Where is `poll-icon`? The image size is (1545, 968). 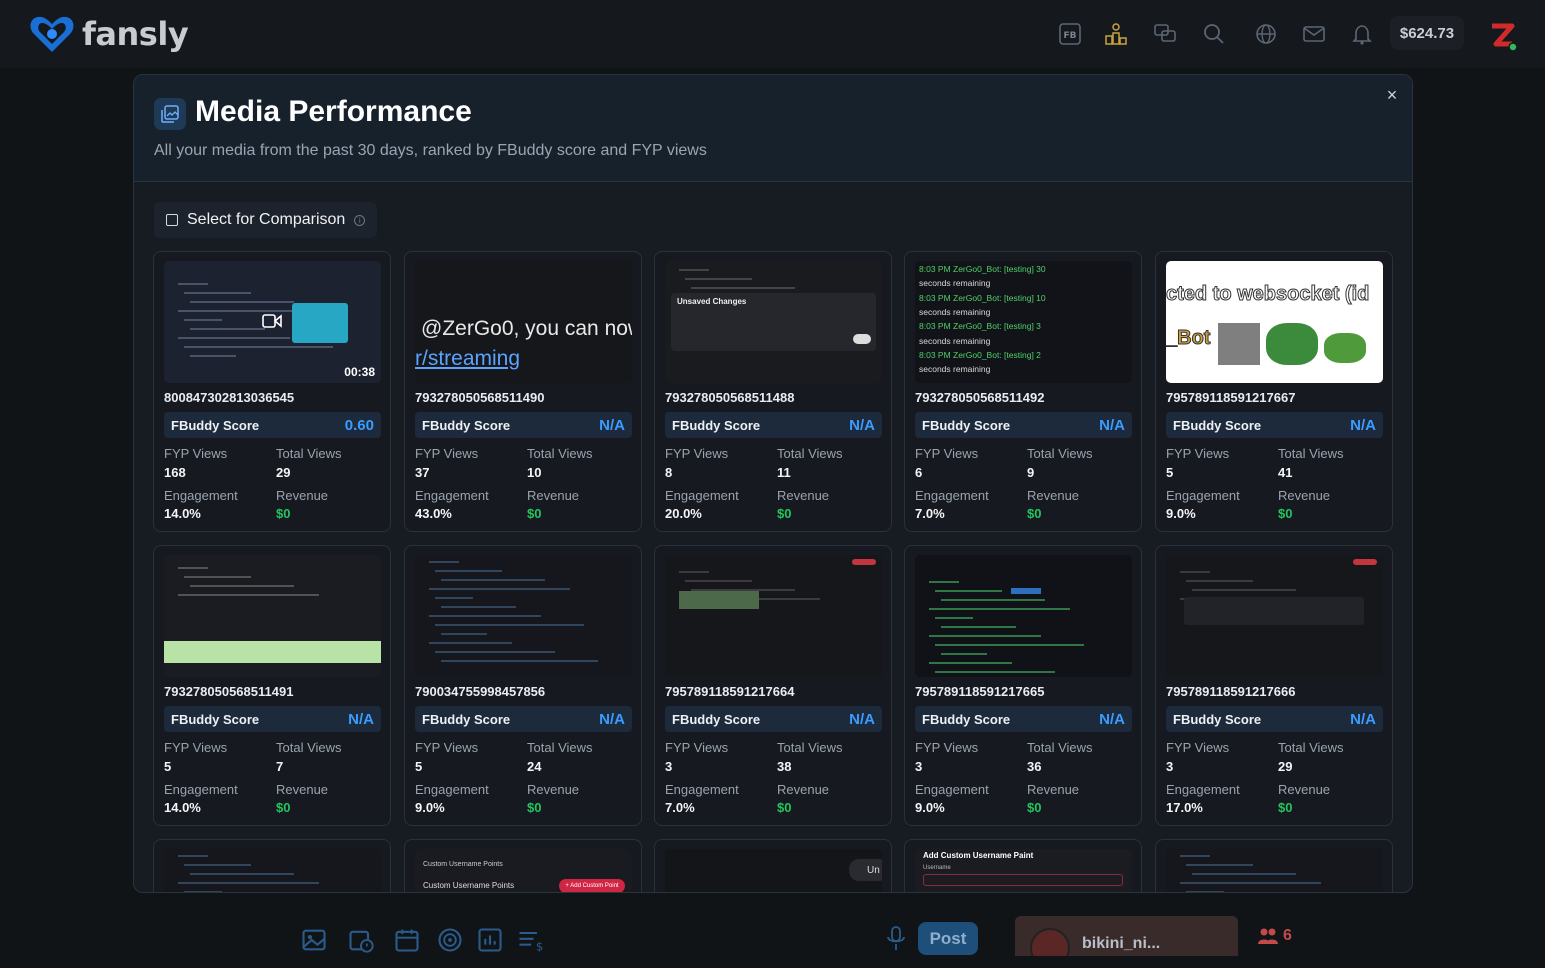
poll-icon is located at coordinates (490, 940).